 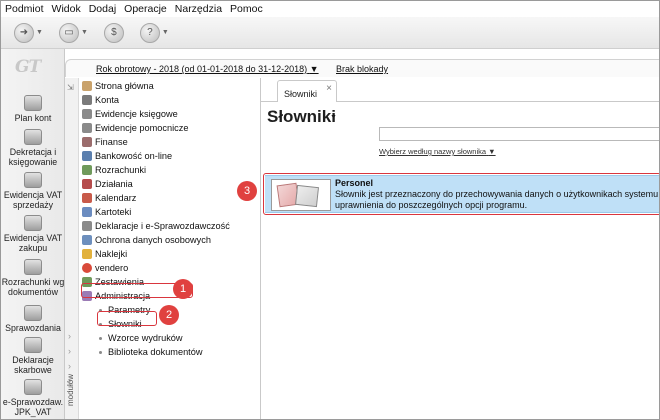 What do you see at coordinates (87, 100) in the screenshot?
I see `accounts-icon` at bounding box center [87, 100].